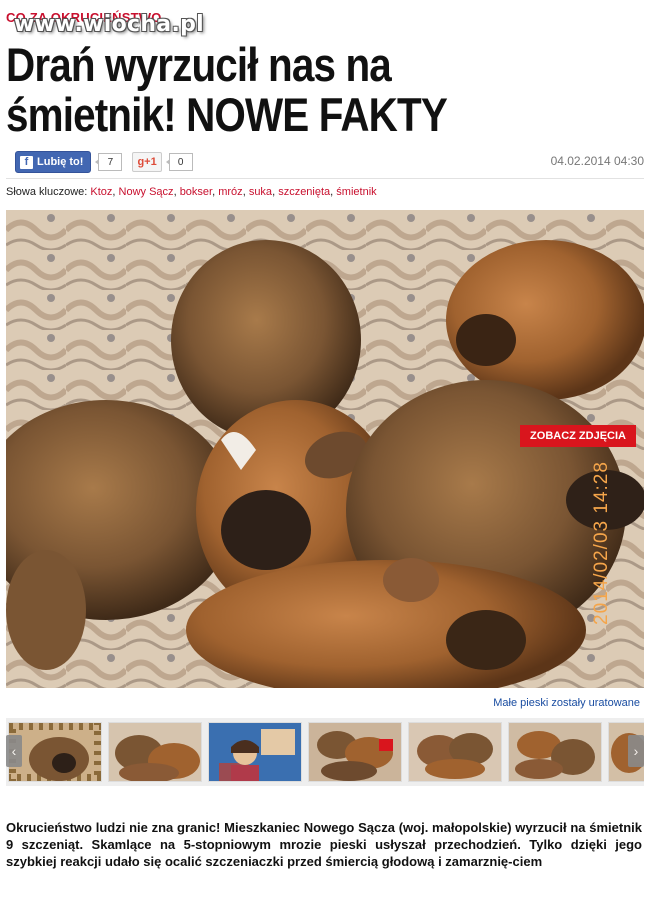  Describe the element at coordinates (101, 192) in the screenshot. I see `keyword-link: Ktoz` at that location.